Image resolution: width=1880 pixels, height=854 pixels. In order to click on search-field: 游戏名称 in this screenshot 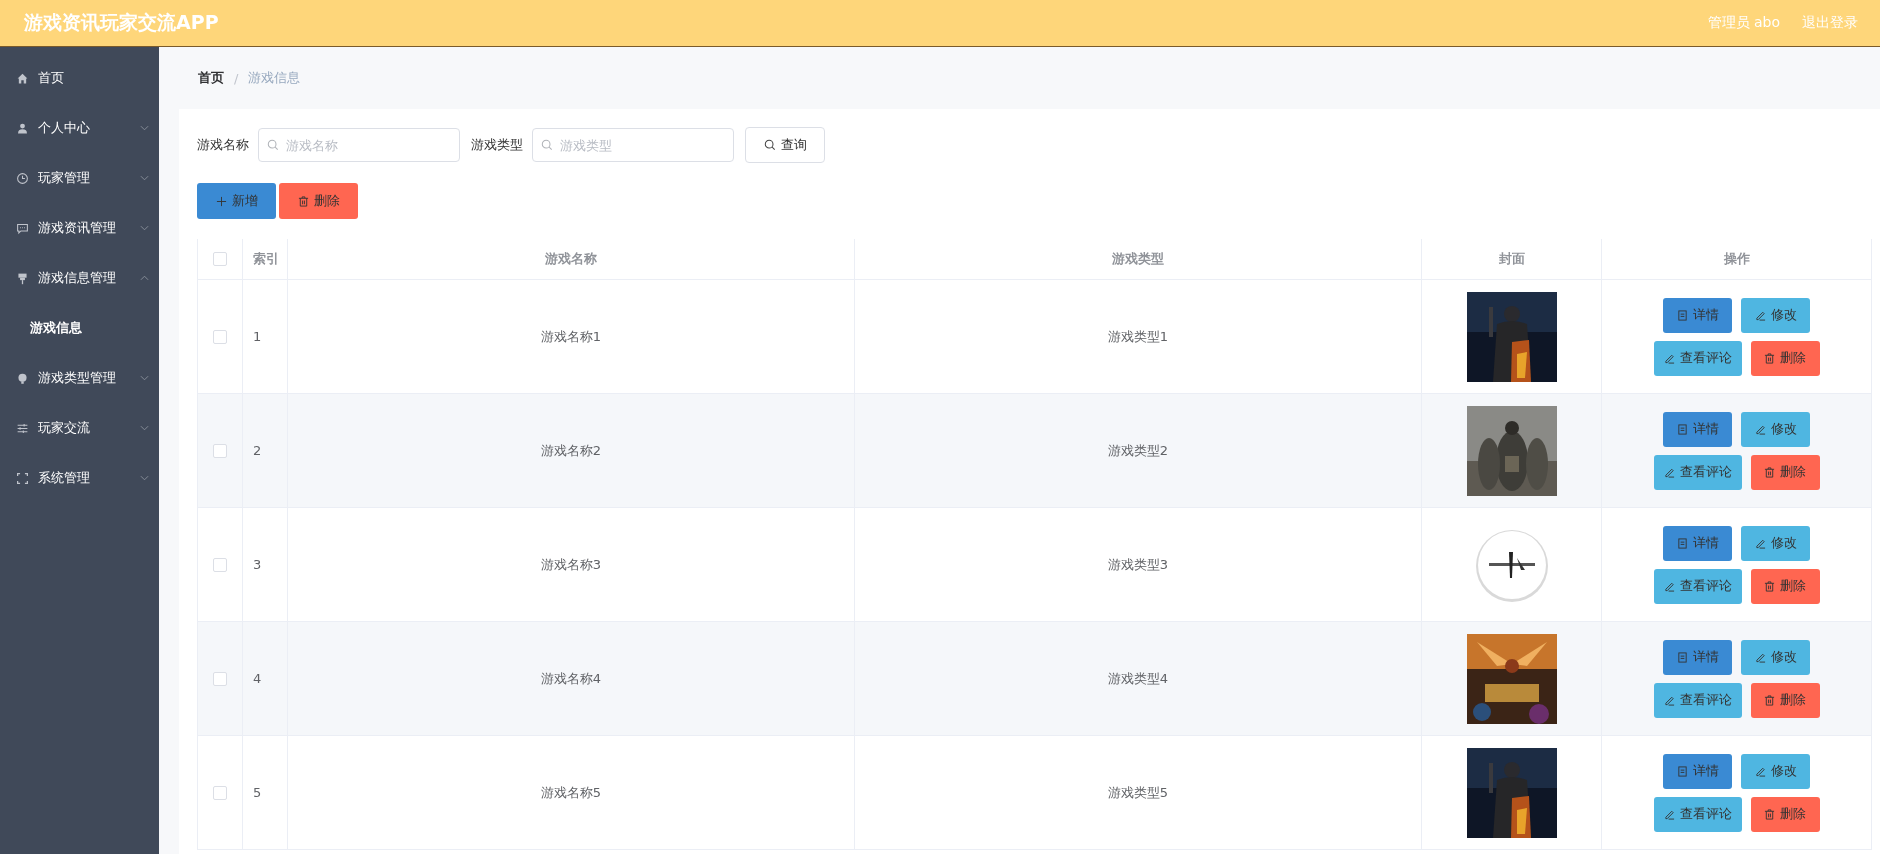, I will do `click(359, 145)`.